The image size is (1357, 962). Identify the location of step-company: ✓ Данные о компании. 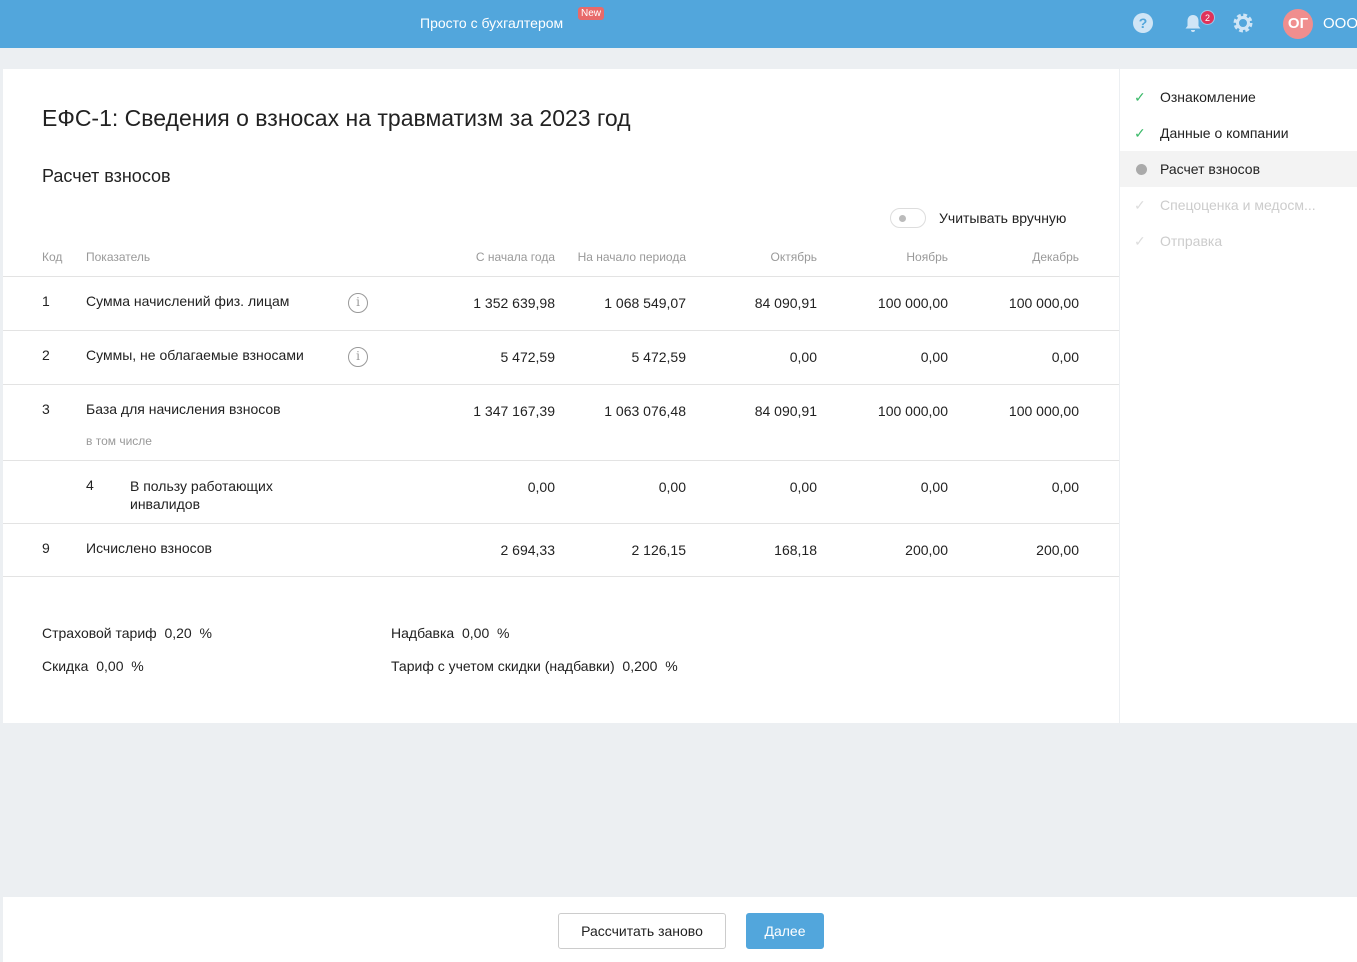
(1238, 133).